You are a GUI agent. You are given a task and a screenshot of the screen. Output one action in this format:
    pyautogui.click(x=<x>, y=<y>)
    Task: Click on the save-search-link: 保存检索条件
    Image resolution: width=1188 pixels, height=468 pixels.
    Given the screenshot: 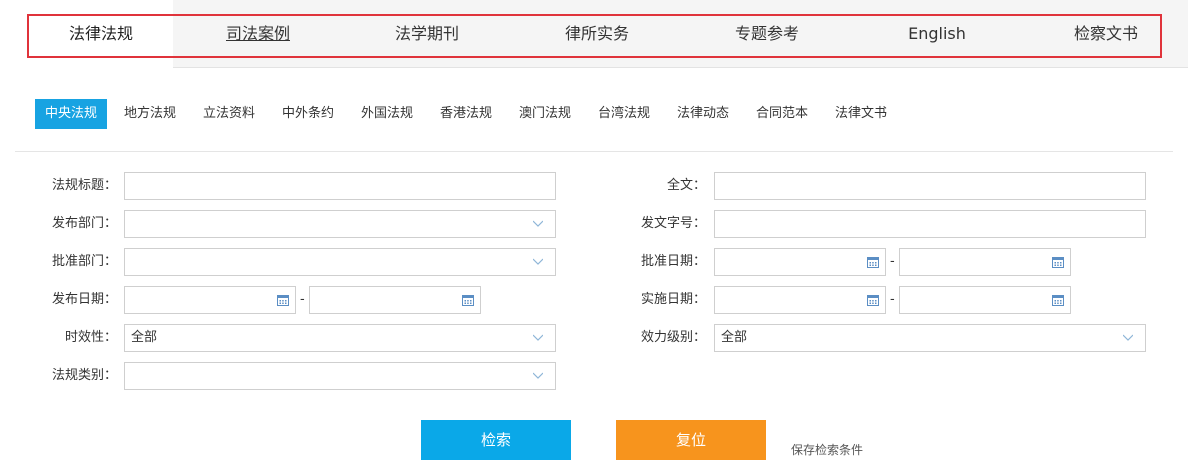 What is the action you would take?
    pyautogui.click(x=827, y=449)
    